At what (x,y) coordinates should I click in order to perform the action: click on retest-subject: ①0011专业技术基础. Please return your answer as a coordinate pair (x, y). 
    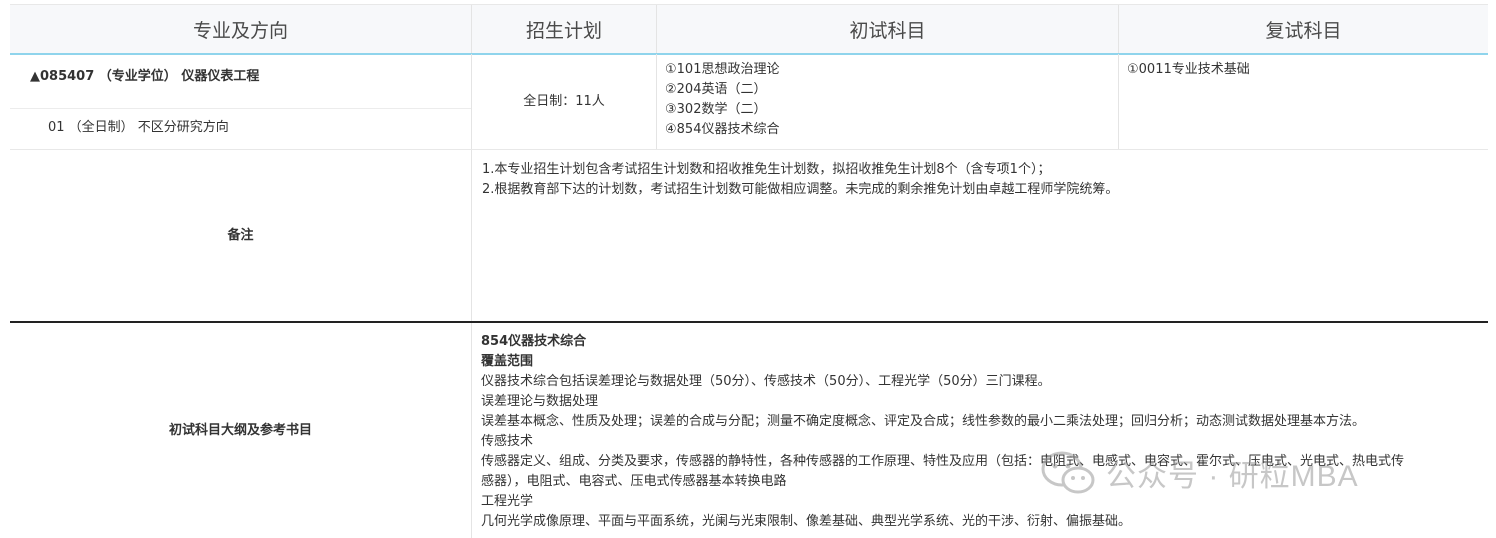
    Looking at the image, I should click on (1188, 69).